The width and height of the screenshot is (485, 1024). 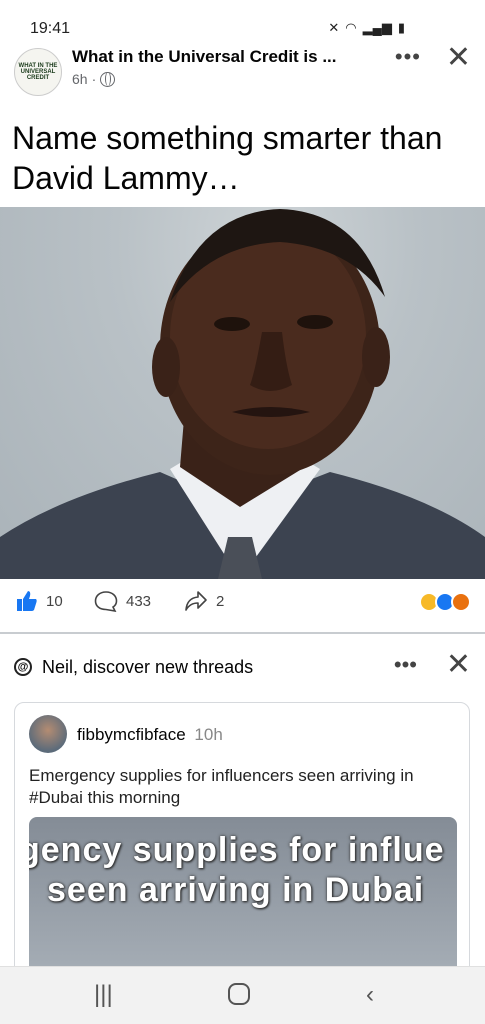 What do you see at coordinates (27, 601) in the screenshot?
I see `thumbs-up-icon` at bounding box center [27, 601].